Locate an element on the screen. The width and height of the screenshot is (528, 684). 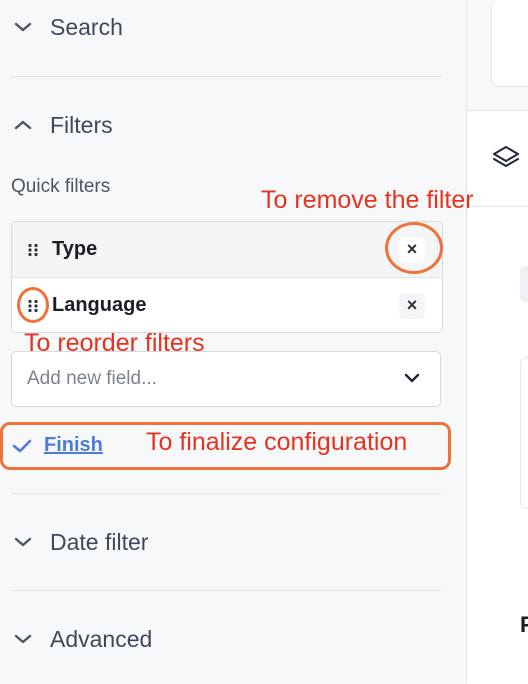
annotation-remove: To remove the filter is located at coordinates (367, 200).